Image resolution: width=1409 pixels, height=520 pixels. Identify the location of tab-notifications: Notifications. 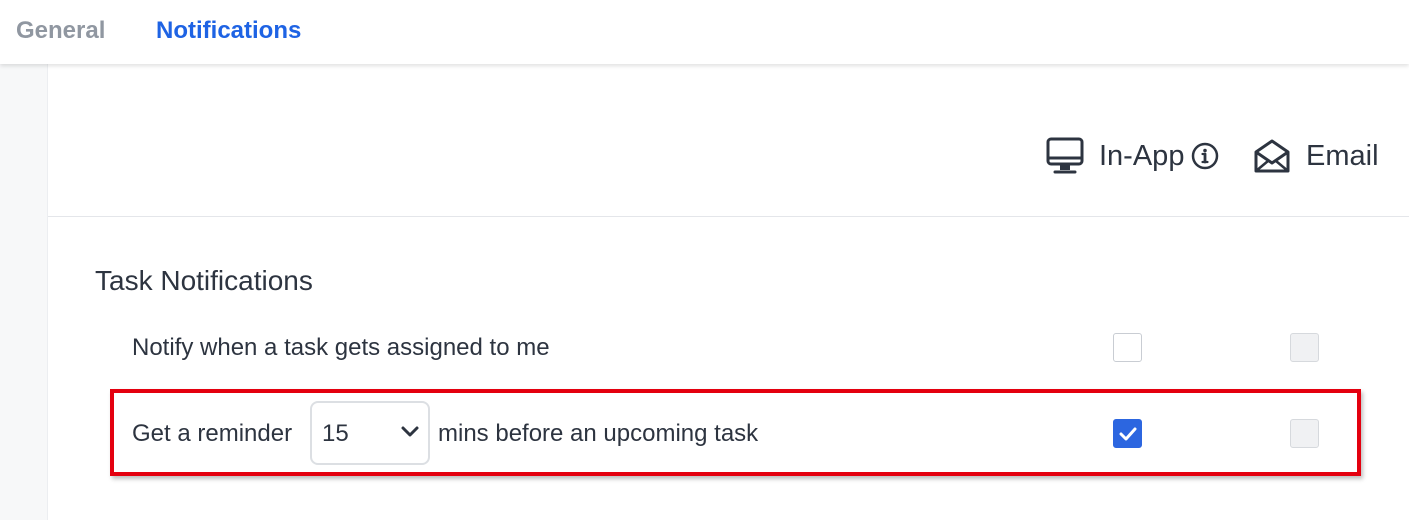
(228, 31).